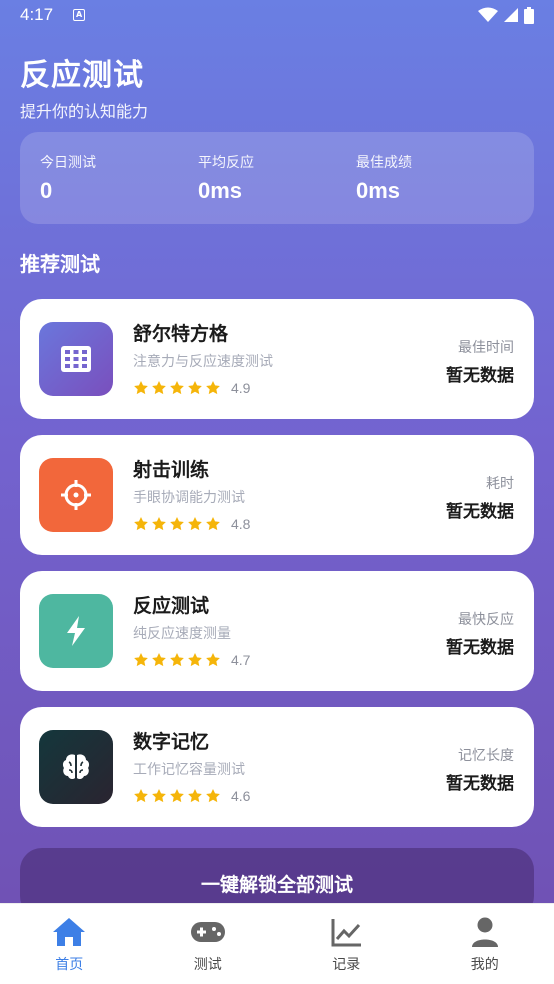 Image resolution: width=554 pixels, height=984 pixels. What do you see at coordinates (486, 620) in the screenshot?
I see `metric-label: 最快反应` at bounding box center [486, 620].